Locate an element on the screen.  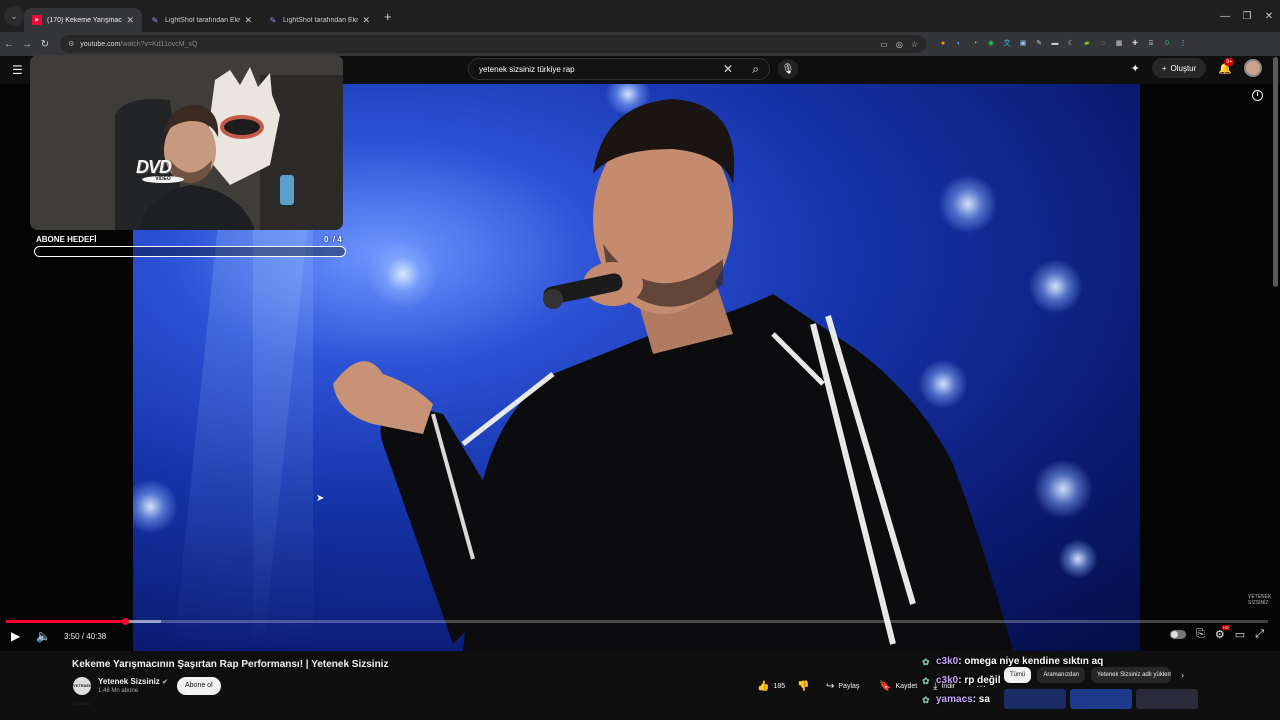
menu-dots-icon: ⋮ is located at coordinates (1183, 44).